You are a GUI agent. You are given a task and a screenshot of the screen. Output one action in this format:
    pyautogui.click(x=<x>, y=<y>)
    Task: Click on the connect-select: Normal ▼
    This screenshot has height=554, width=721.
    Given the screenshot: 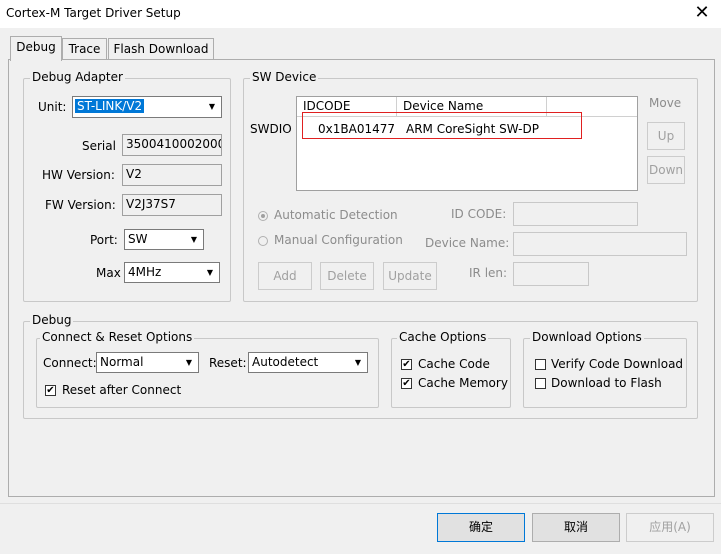 What is the action you would take?
    pyautogui.click(x=147, y=362)
    